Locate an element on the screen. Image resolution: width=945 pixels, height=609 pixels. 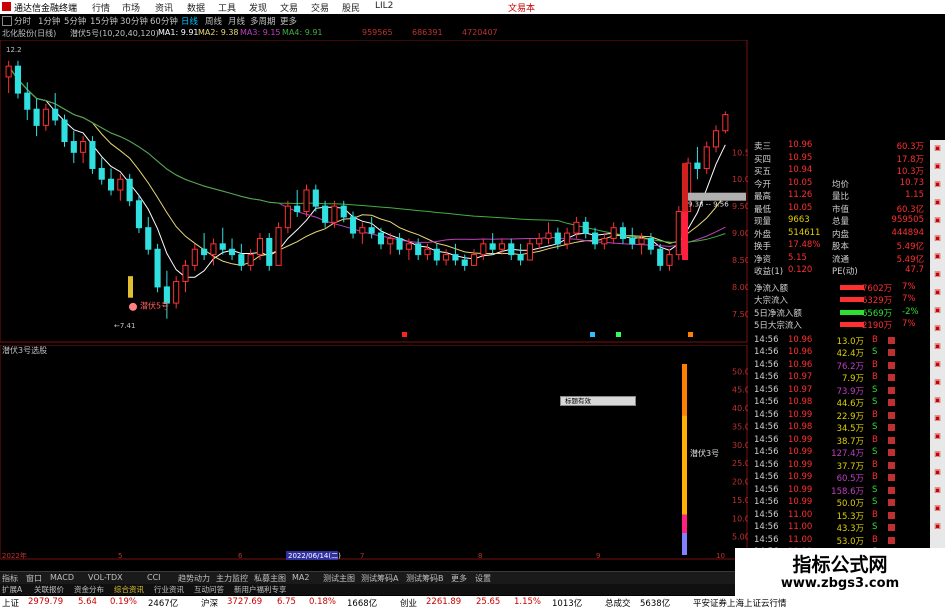
indicator-bar-segment is located at coordinates (684, 523).